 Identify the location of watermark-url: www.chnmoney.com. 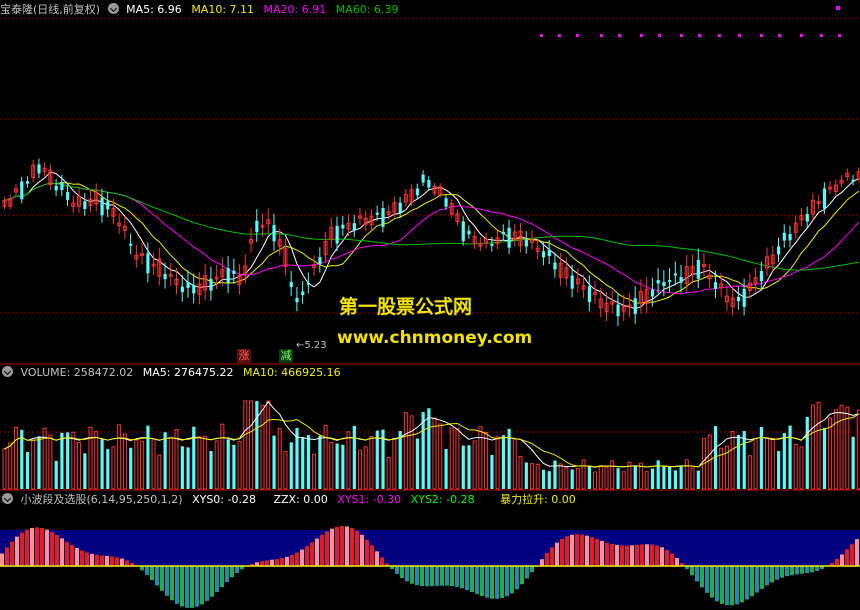
(435, 338).